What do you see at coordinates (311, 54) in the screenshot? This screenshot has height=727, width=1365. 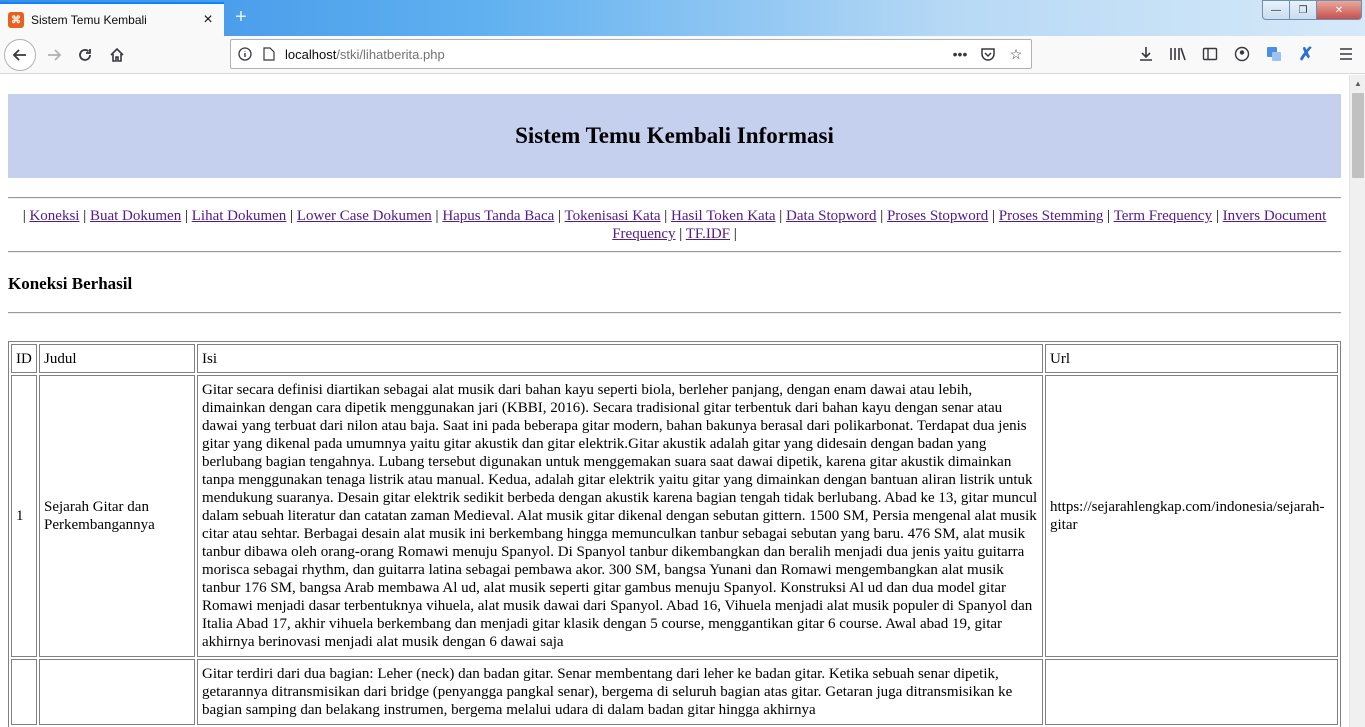 I see `url-host: localhost` at bounding box center [311, 54].